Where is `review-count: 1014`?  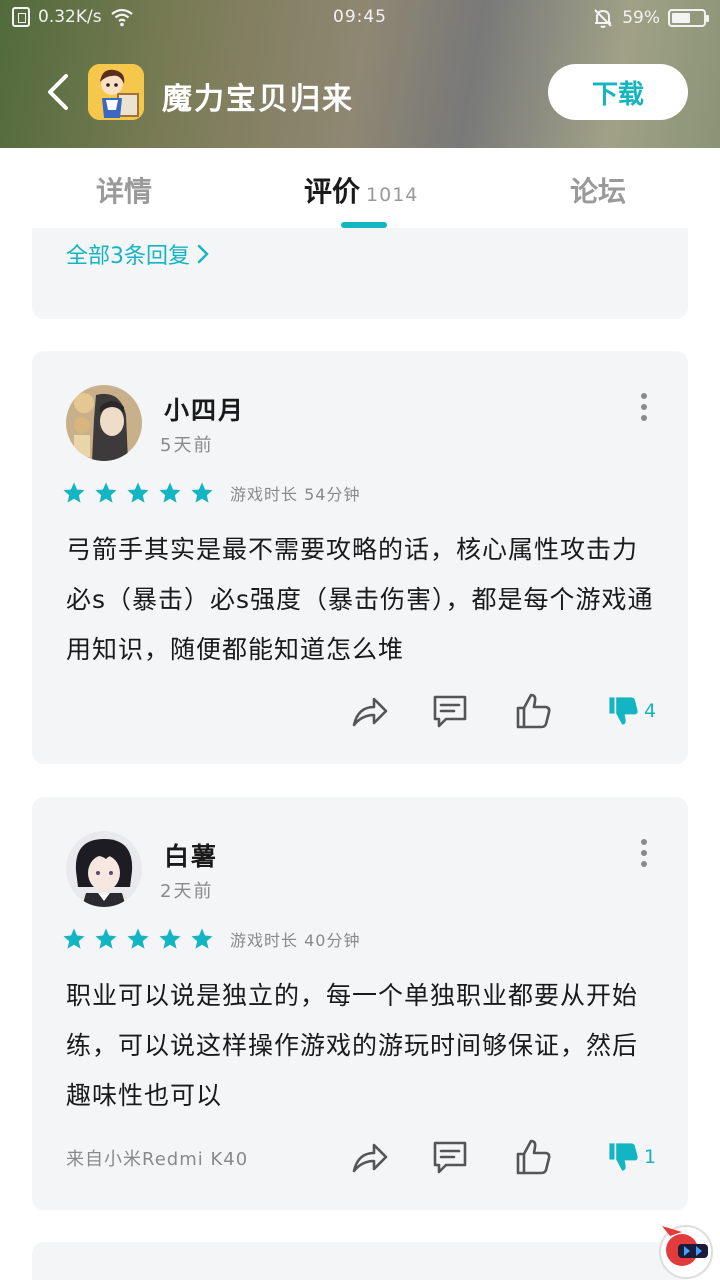 review-count: 1014 is located at coordinates (392, 195).